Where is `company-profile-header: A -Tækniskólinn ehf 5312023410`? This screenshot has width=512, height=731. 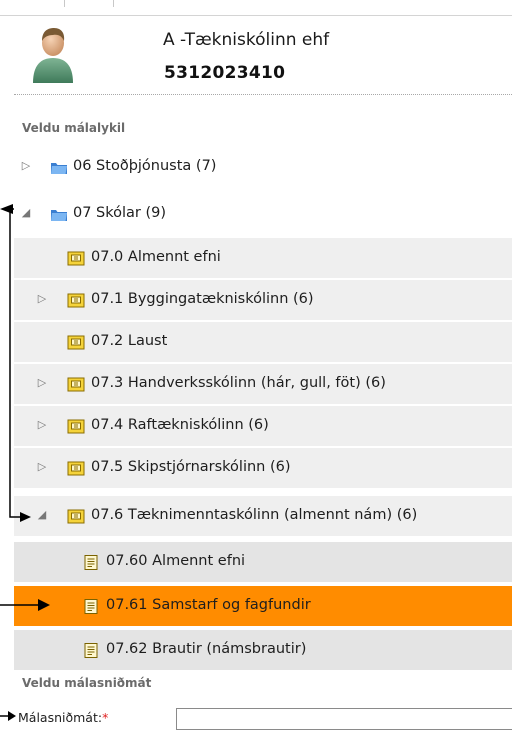
company-profile-header: A -Tækniskólinn ehf 5312023410 is located at coordinates (263, 55).